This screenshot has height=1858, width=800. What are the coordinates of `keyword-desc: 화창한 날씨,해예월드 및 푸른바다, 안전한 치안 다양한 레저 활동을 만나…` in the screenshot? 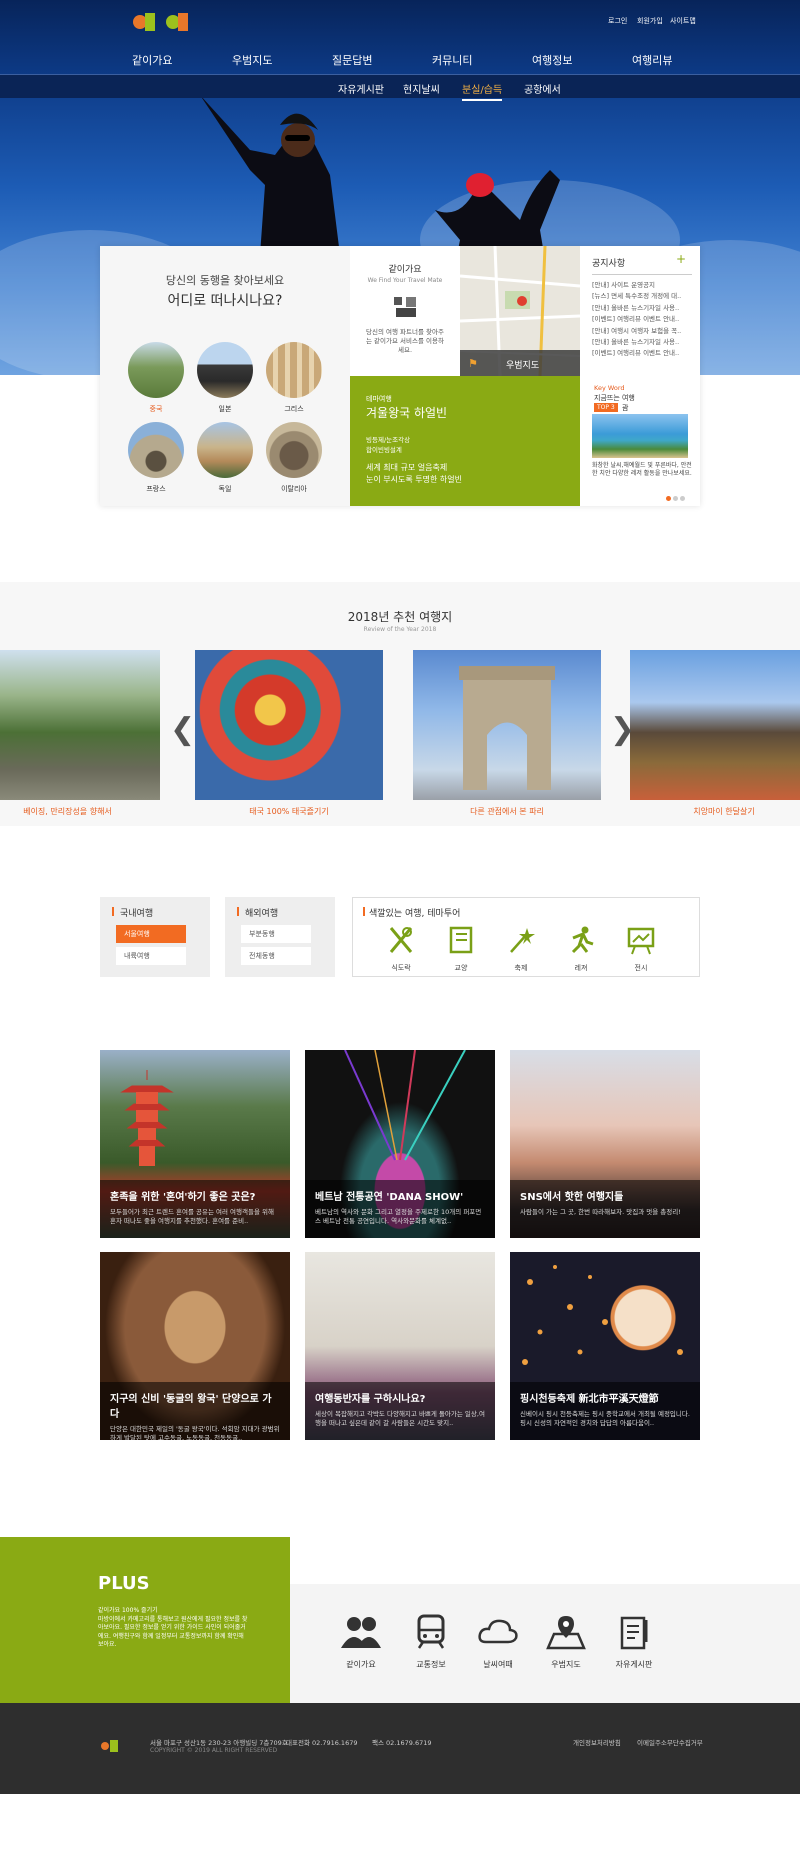 It's located at (642, 469).